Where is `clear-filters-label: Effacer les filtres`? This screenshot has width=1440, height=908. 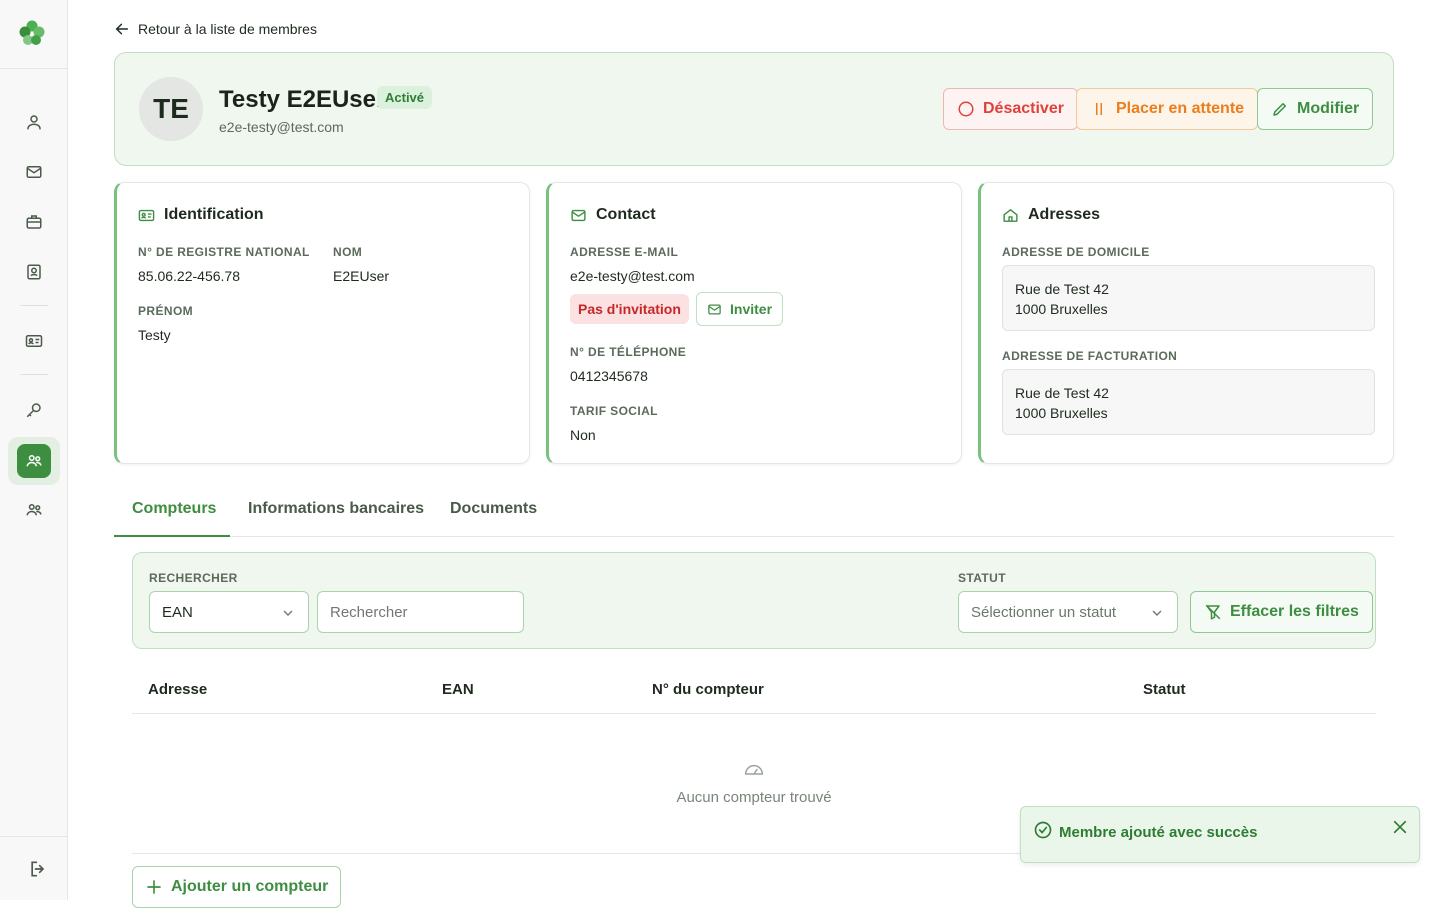
clear-filters-label: Effacer les filtres is located at coordinates (1294, 612).